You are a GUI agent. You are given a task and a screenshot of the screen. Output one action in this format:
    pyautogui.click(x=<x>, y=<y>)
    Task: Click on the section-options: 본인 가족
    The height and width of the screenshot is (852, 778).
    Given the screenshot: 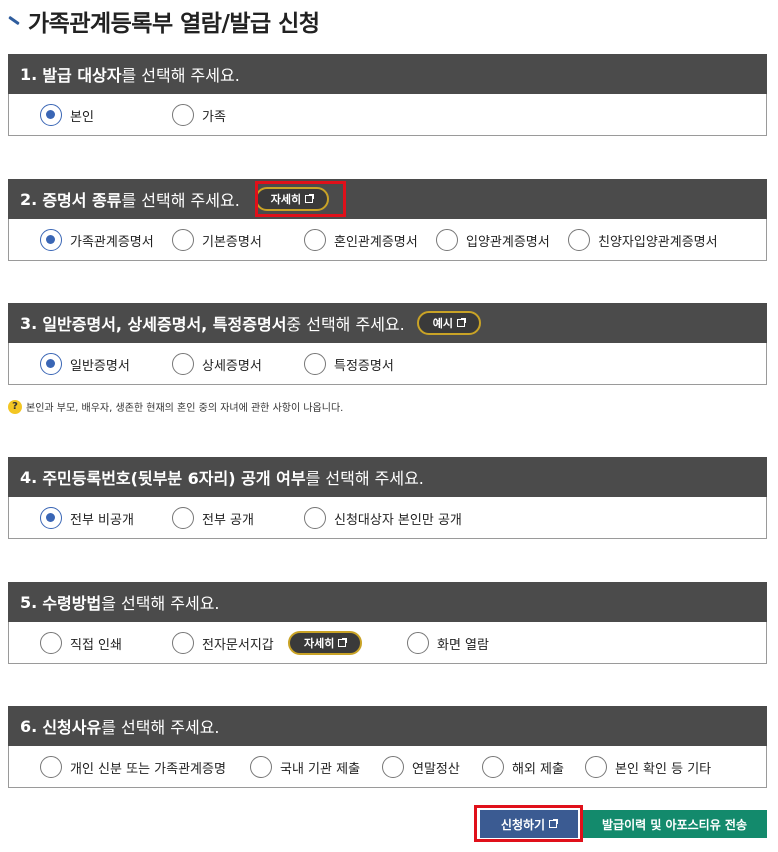 What is the action you would take?
    pyautogui.click(x=387, y=115)
    